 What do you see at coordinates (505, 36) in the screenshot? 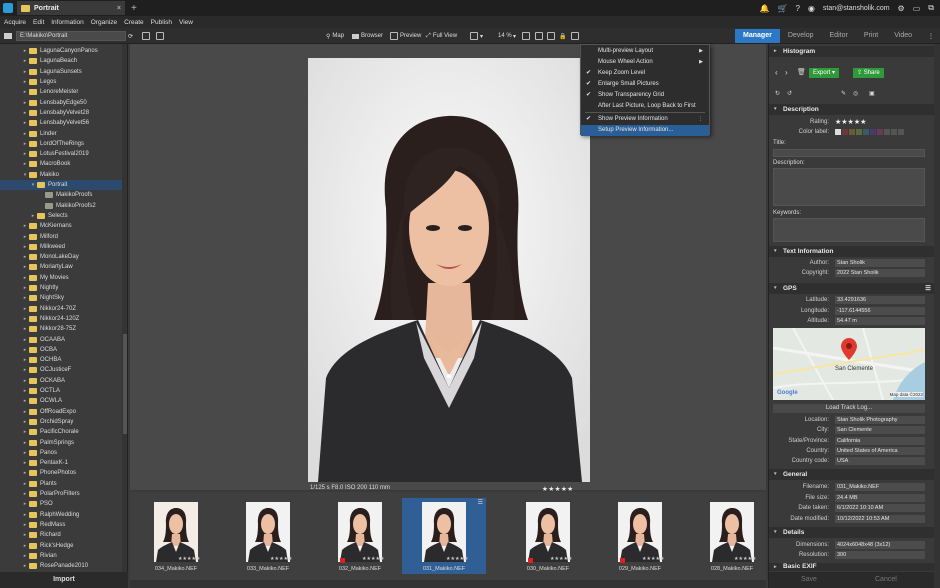
I see `zoom-level: 14 %` at bounding box center [505, 36].